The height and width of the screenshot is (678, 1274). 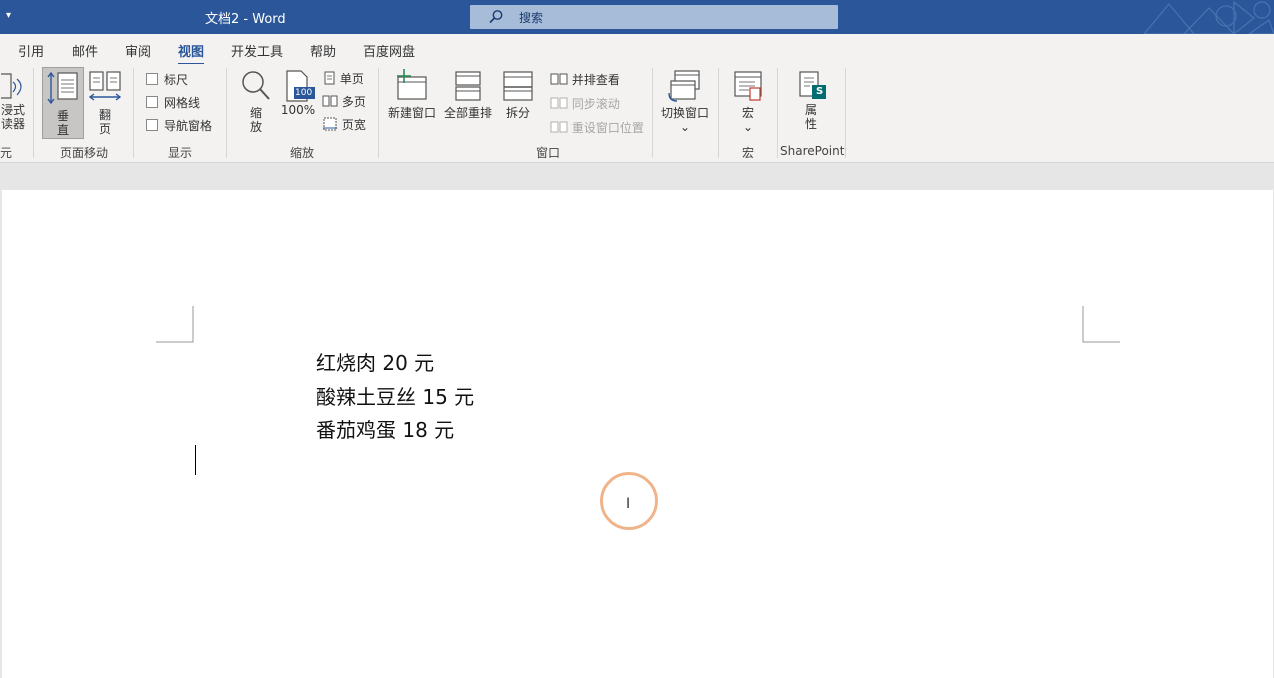 I want to click on group-label-partial: 元, so click(x=6, y=153).